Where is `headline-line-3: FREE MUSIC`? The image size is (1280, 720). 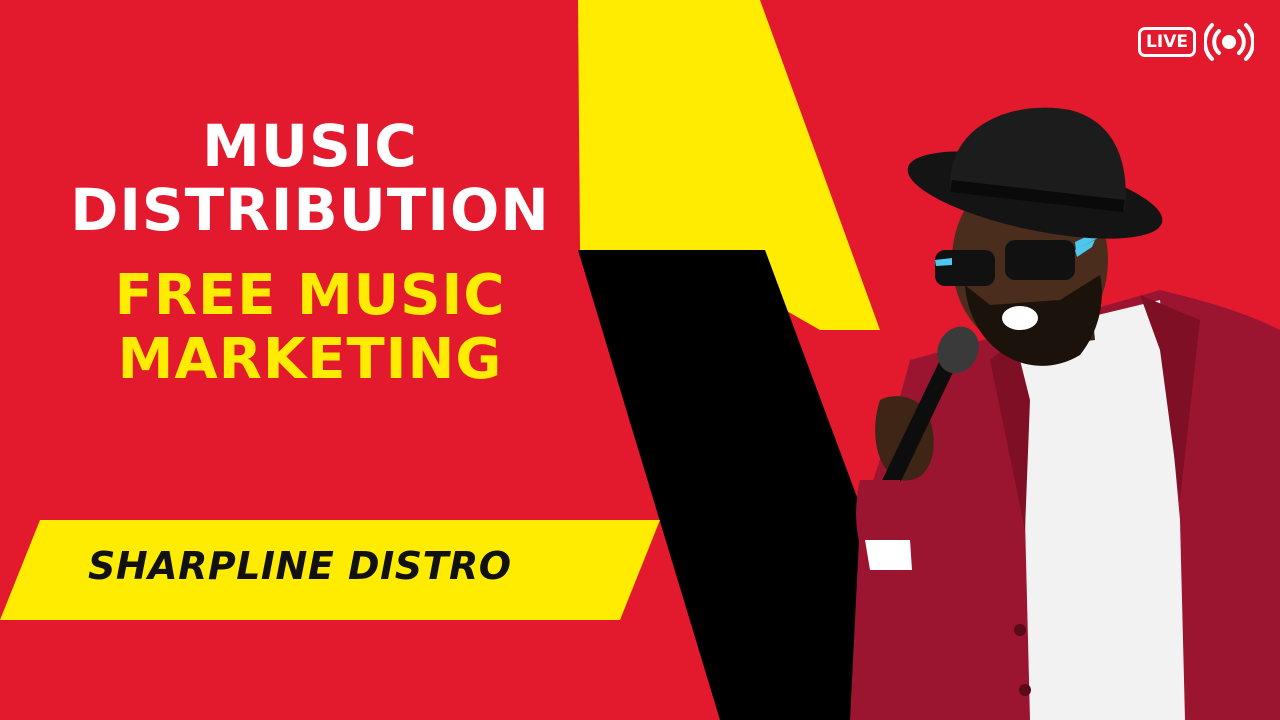
headline-line-3: FREE MUSIC is located at coordinates (310, 295).